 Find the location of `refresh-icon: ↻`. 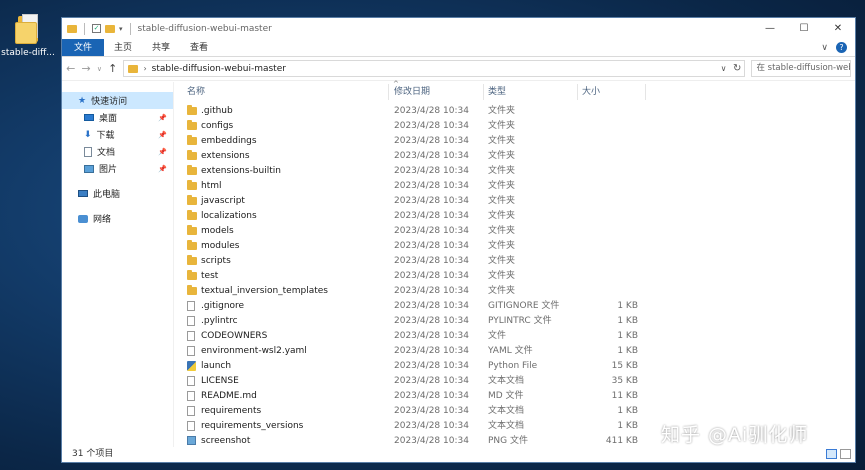

refresh-icon: ↻ is located at coordinates (737, 68).